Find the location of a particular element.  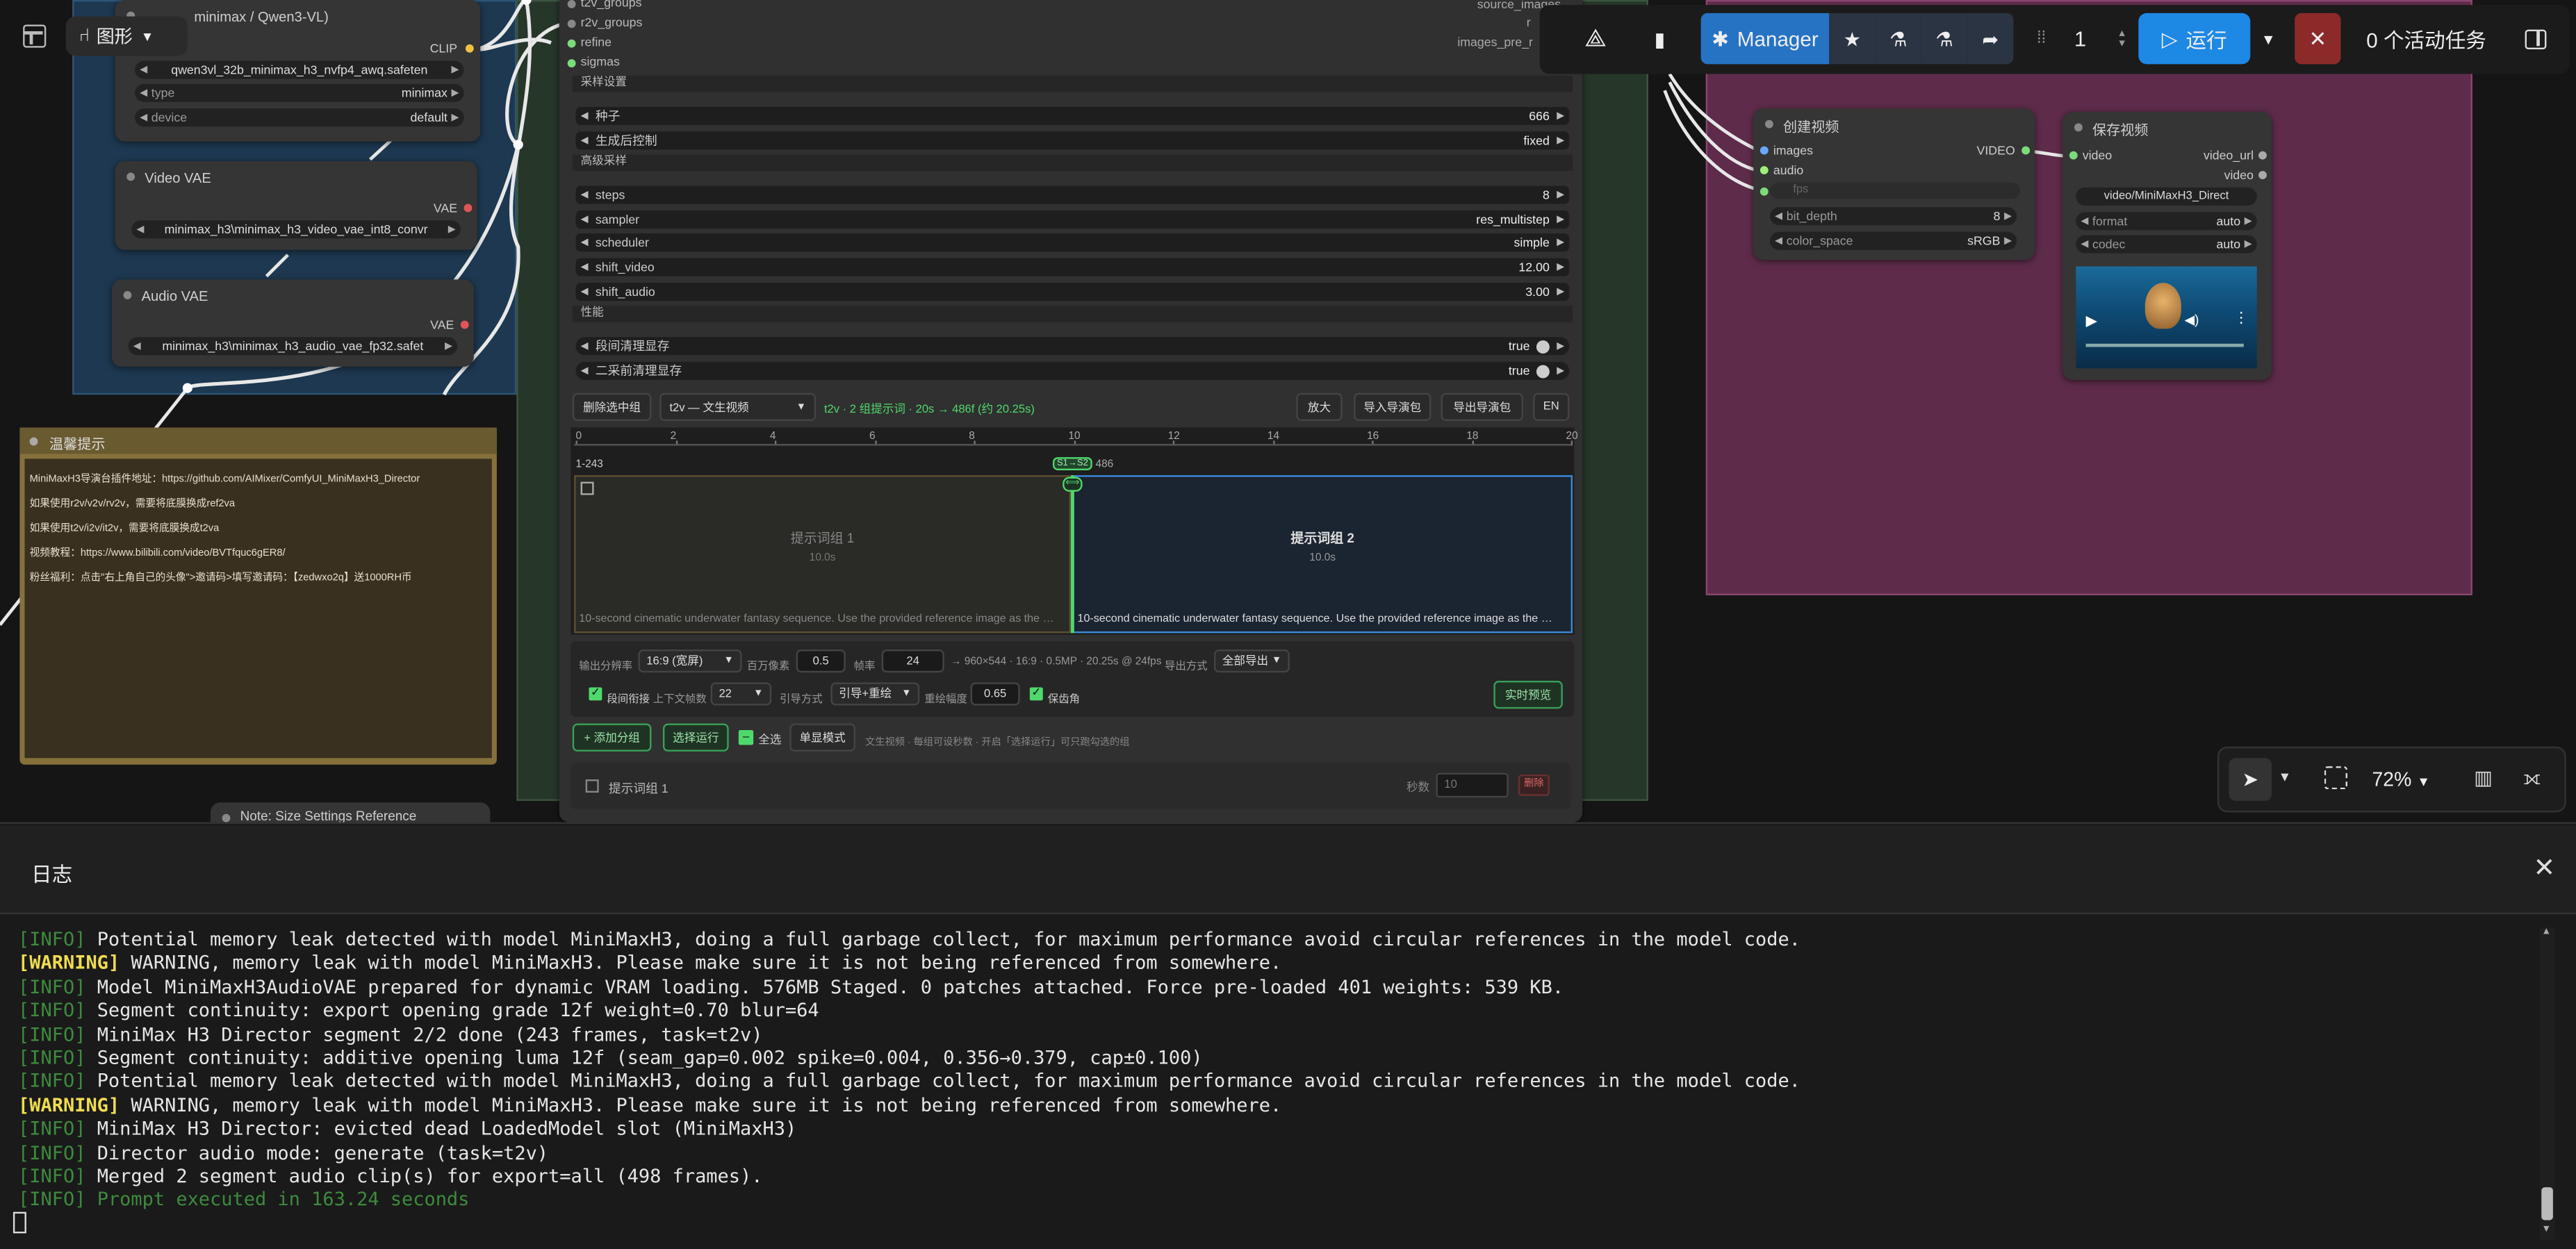

manager-star-icon: ★ is located at coordinates (1852, 39).